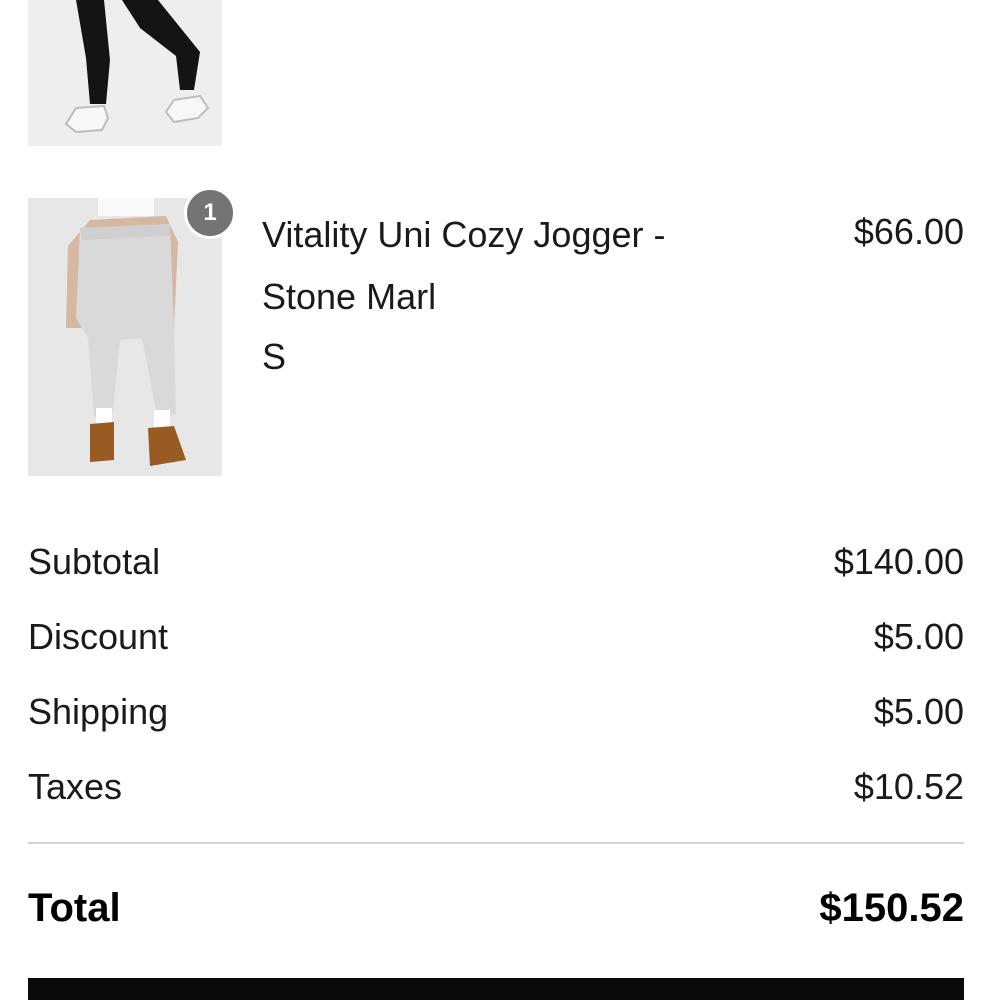  What do you see at coordinates (98, 636) in the screenshot?
I see `discount-label: Discount` at bounding box center [98, 636].